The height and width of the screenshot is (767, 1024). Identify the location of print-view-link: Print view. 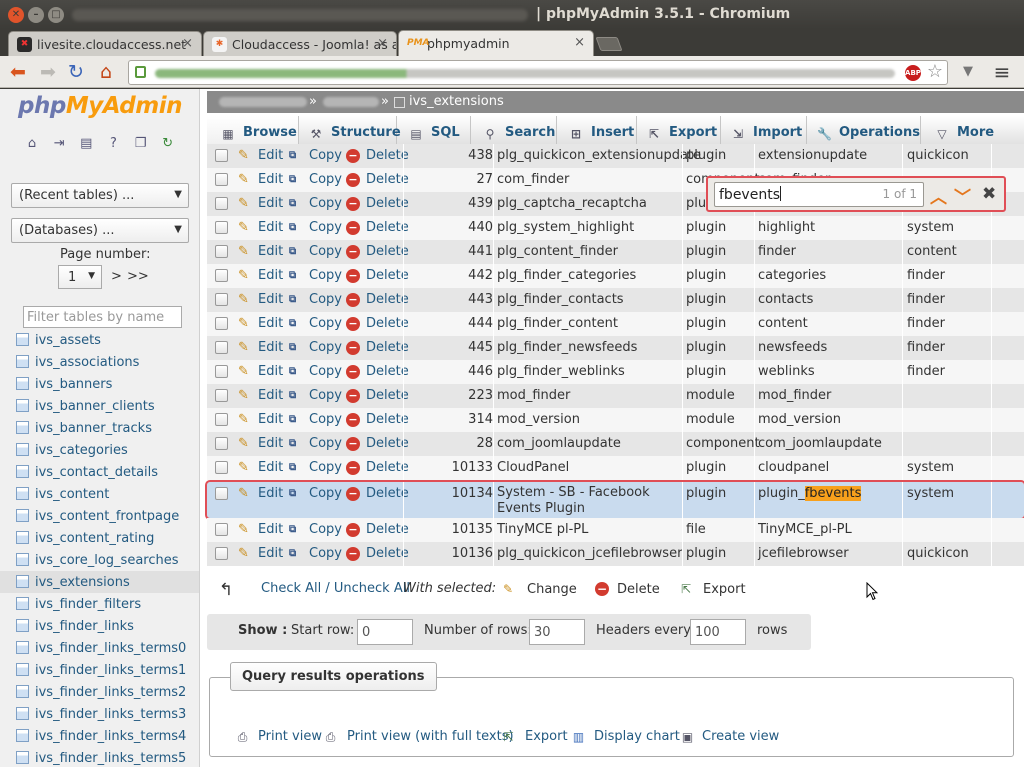
(290, 736).